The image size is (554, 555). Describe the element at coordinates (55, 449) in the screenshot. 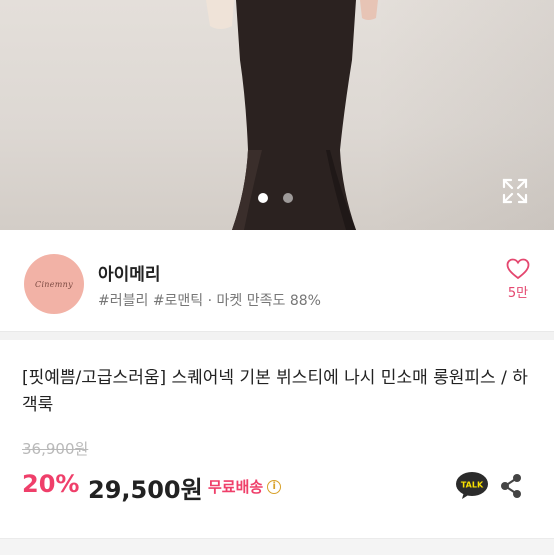

I see `original-price: 36,900원` at that location.